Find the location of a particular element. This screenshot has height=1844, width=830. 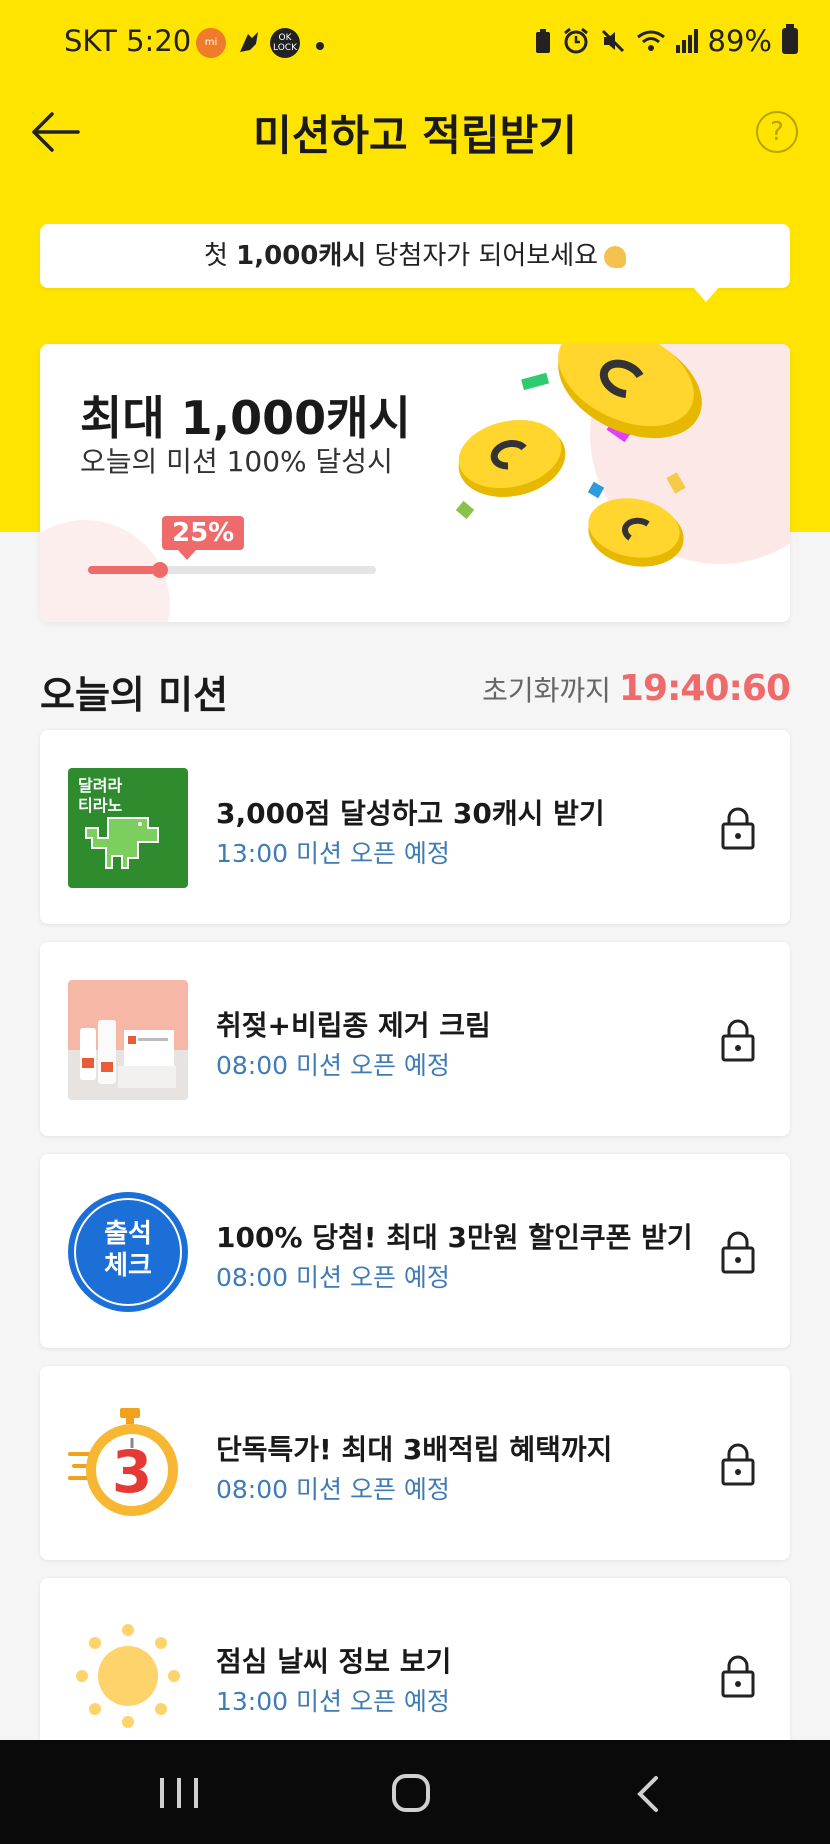

system-nav-bar is located at coordinates (415, 1792).